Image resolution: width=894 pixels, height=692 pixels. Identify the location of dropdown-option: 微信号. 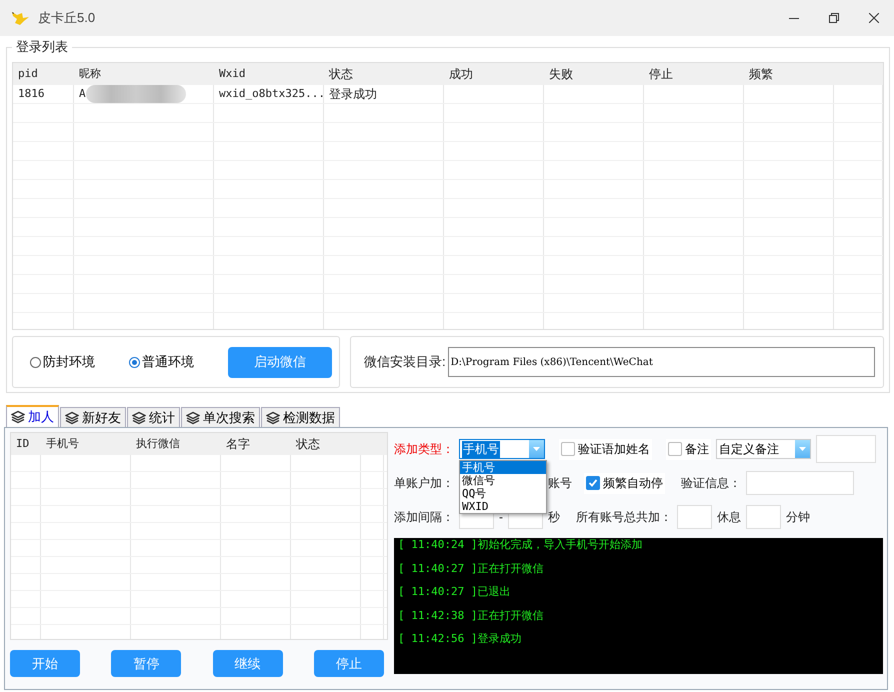
(503, 480).